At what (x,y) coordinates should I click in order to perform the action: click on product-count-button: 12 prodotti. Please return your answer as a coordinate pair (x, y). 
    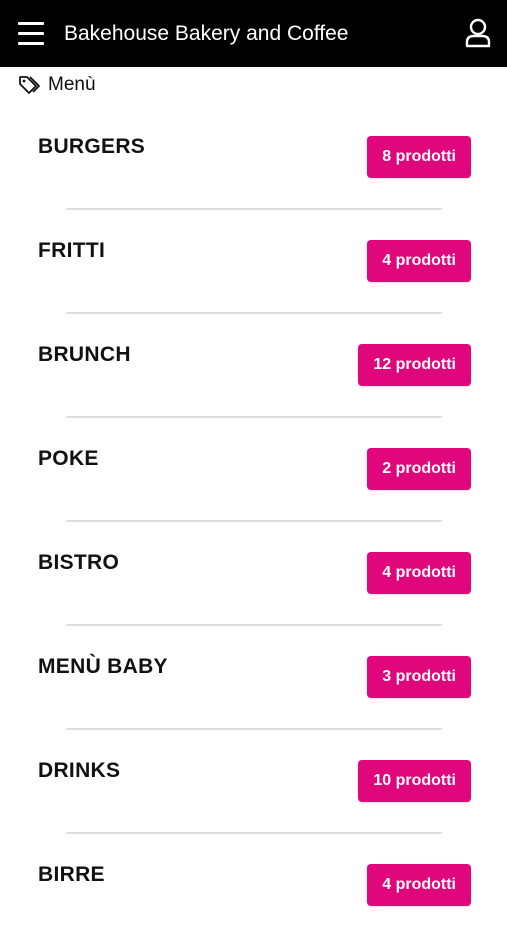
    Looking at the image, I should click on (414, 365).